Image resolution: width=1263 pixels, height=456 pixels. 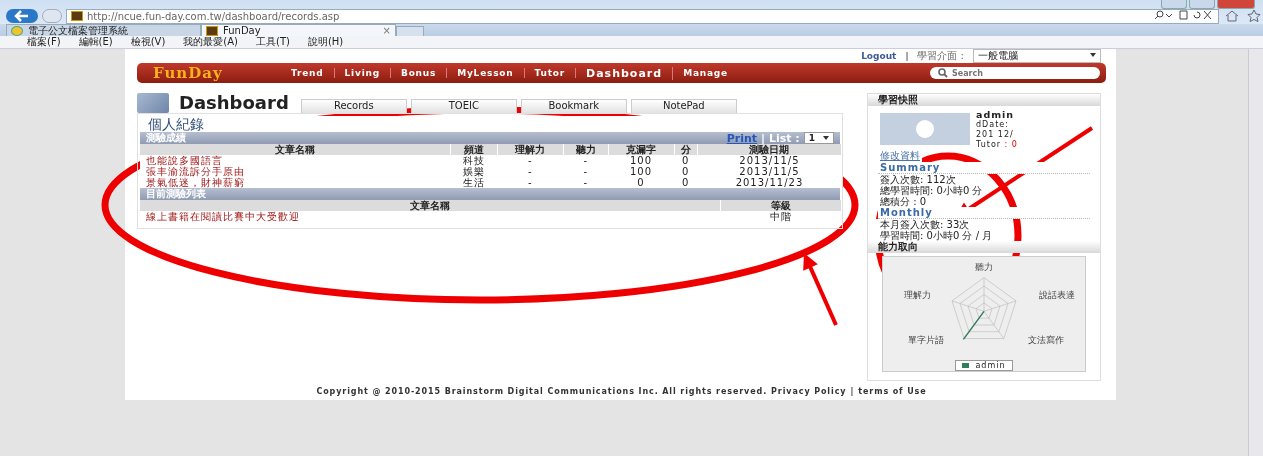 What do you see at coordinates (103, 30) in the screenshot?
I see `browser-tab: 電子公文檔案管理系統` at bounding box center [103, 30].